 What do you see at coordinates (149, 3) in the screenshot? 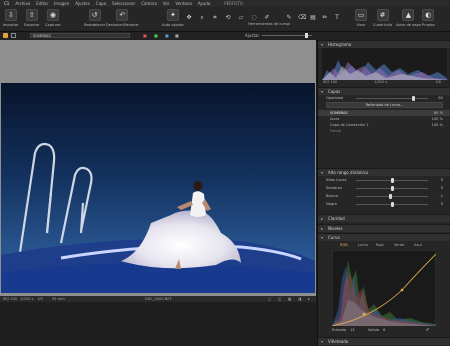
I see `menu-camara: Cámara` at bounding box center [149, 3].